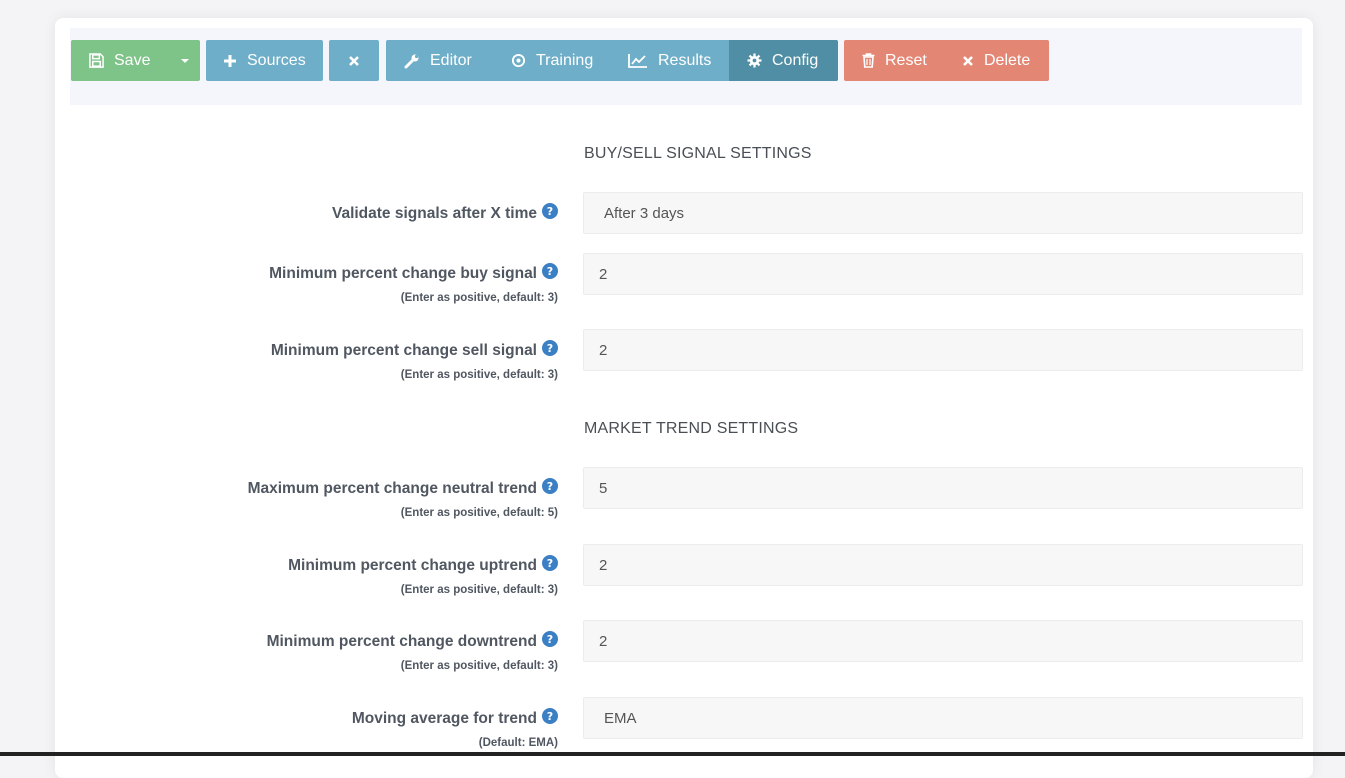 The image size is (1345, 778). I want to click on editor-label: Editor, so click(451, 60).